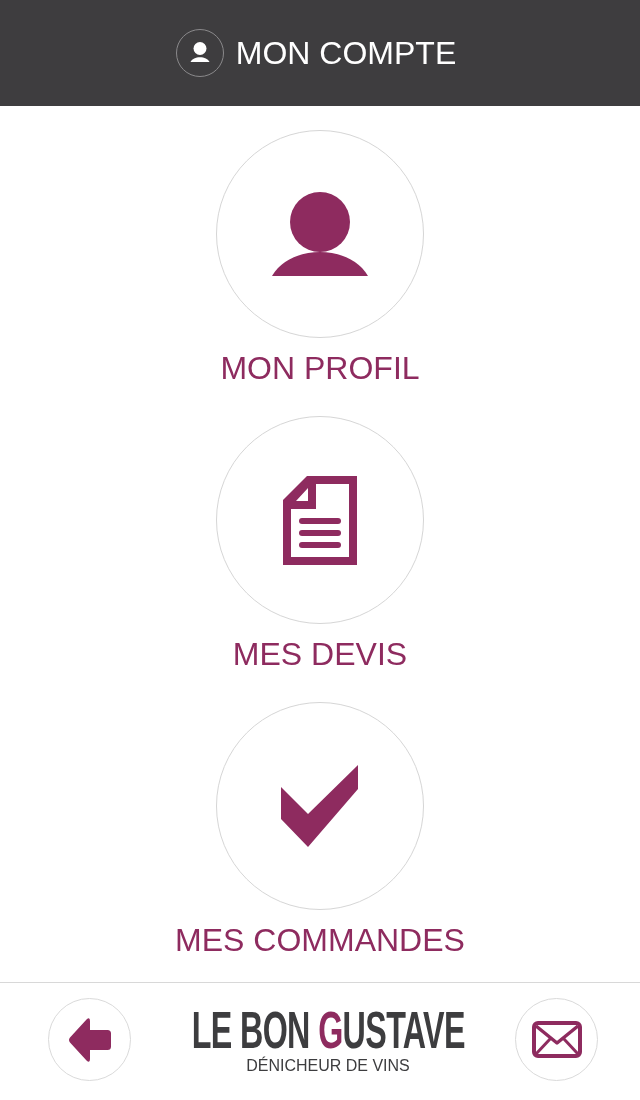 The image size is (640, 1100). I want to click on arrow-left-icon, so click(89, 1039).